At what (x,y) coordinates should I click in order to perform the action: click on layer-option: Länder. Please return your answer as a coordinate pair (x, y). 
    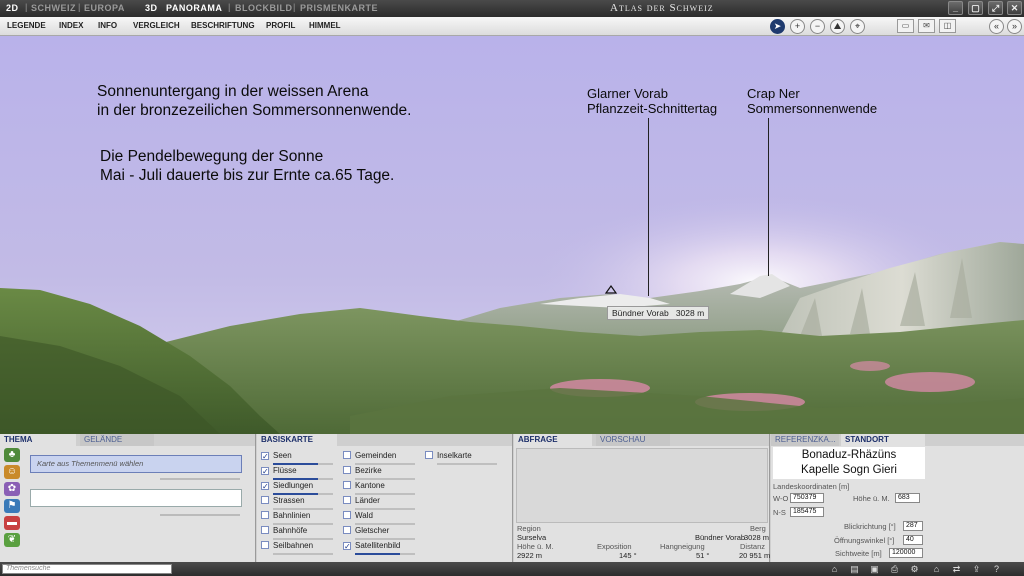
    Looking at the image, I should click on (361, 501).